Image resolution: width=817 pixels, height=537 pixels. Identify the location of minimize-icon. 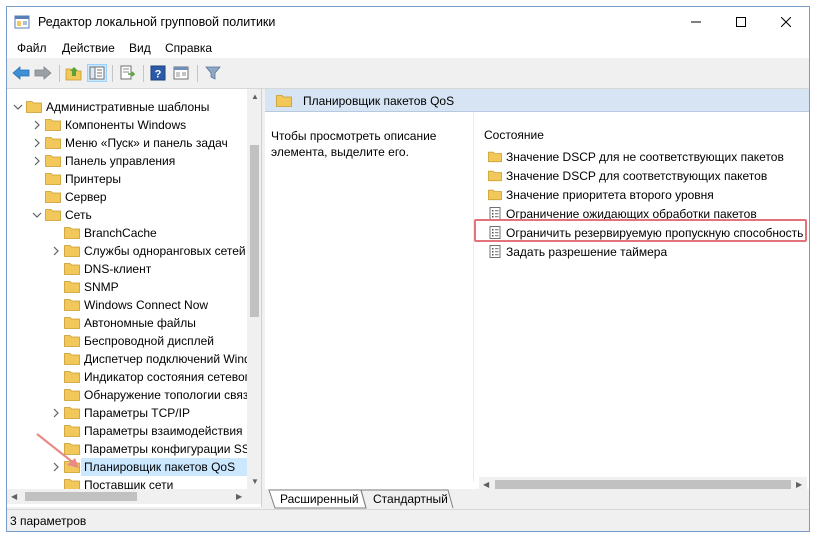
(695, 22).